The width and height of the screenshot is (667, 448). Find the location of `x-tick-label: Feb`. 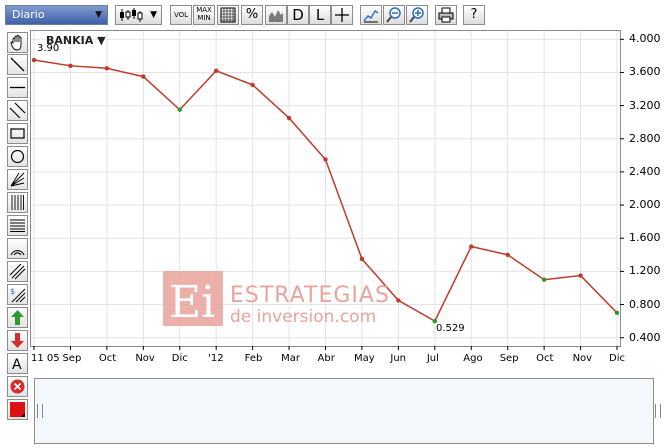

x-tick-label: Feb is located at coordinates (253, 358).